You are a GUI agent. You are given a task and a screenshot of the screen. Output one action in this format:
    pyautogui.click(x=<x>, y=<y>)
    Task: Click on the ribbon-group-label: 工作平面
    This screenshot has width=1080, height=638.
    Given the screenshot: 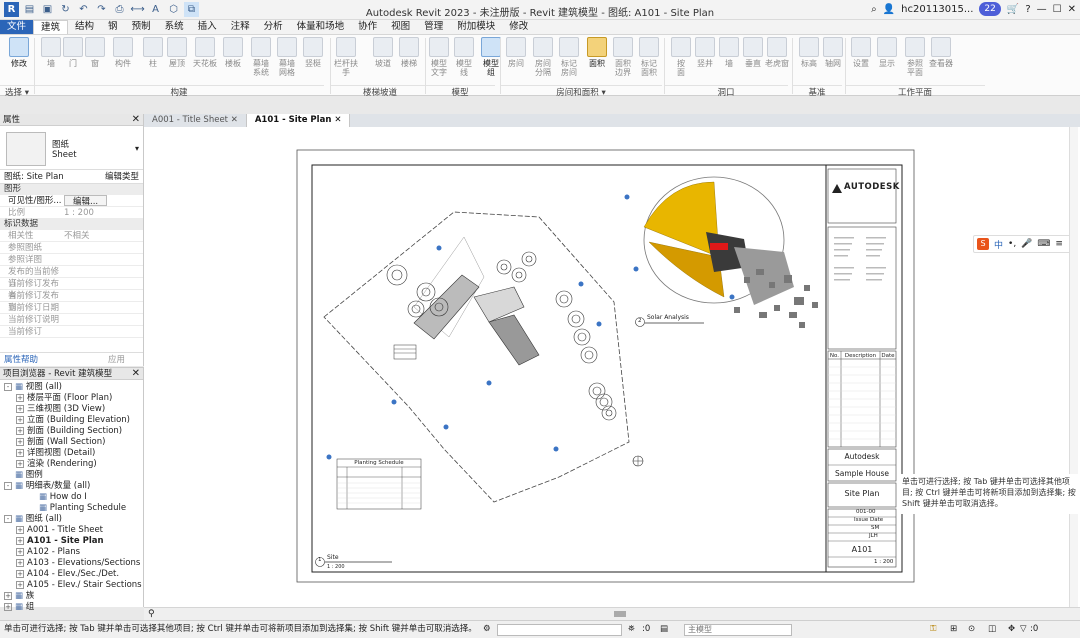 What is the action you would take?
    pyautogui.click(x=915, y=91)
    